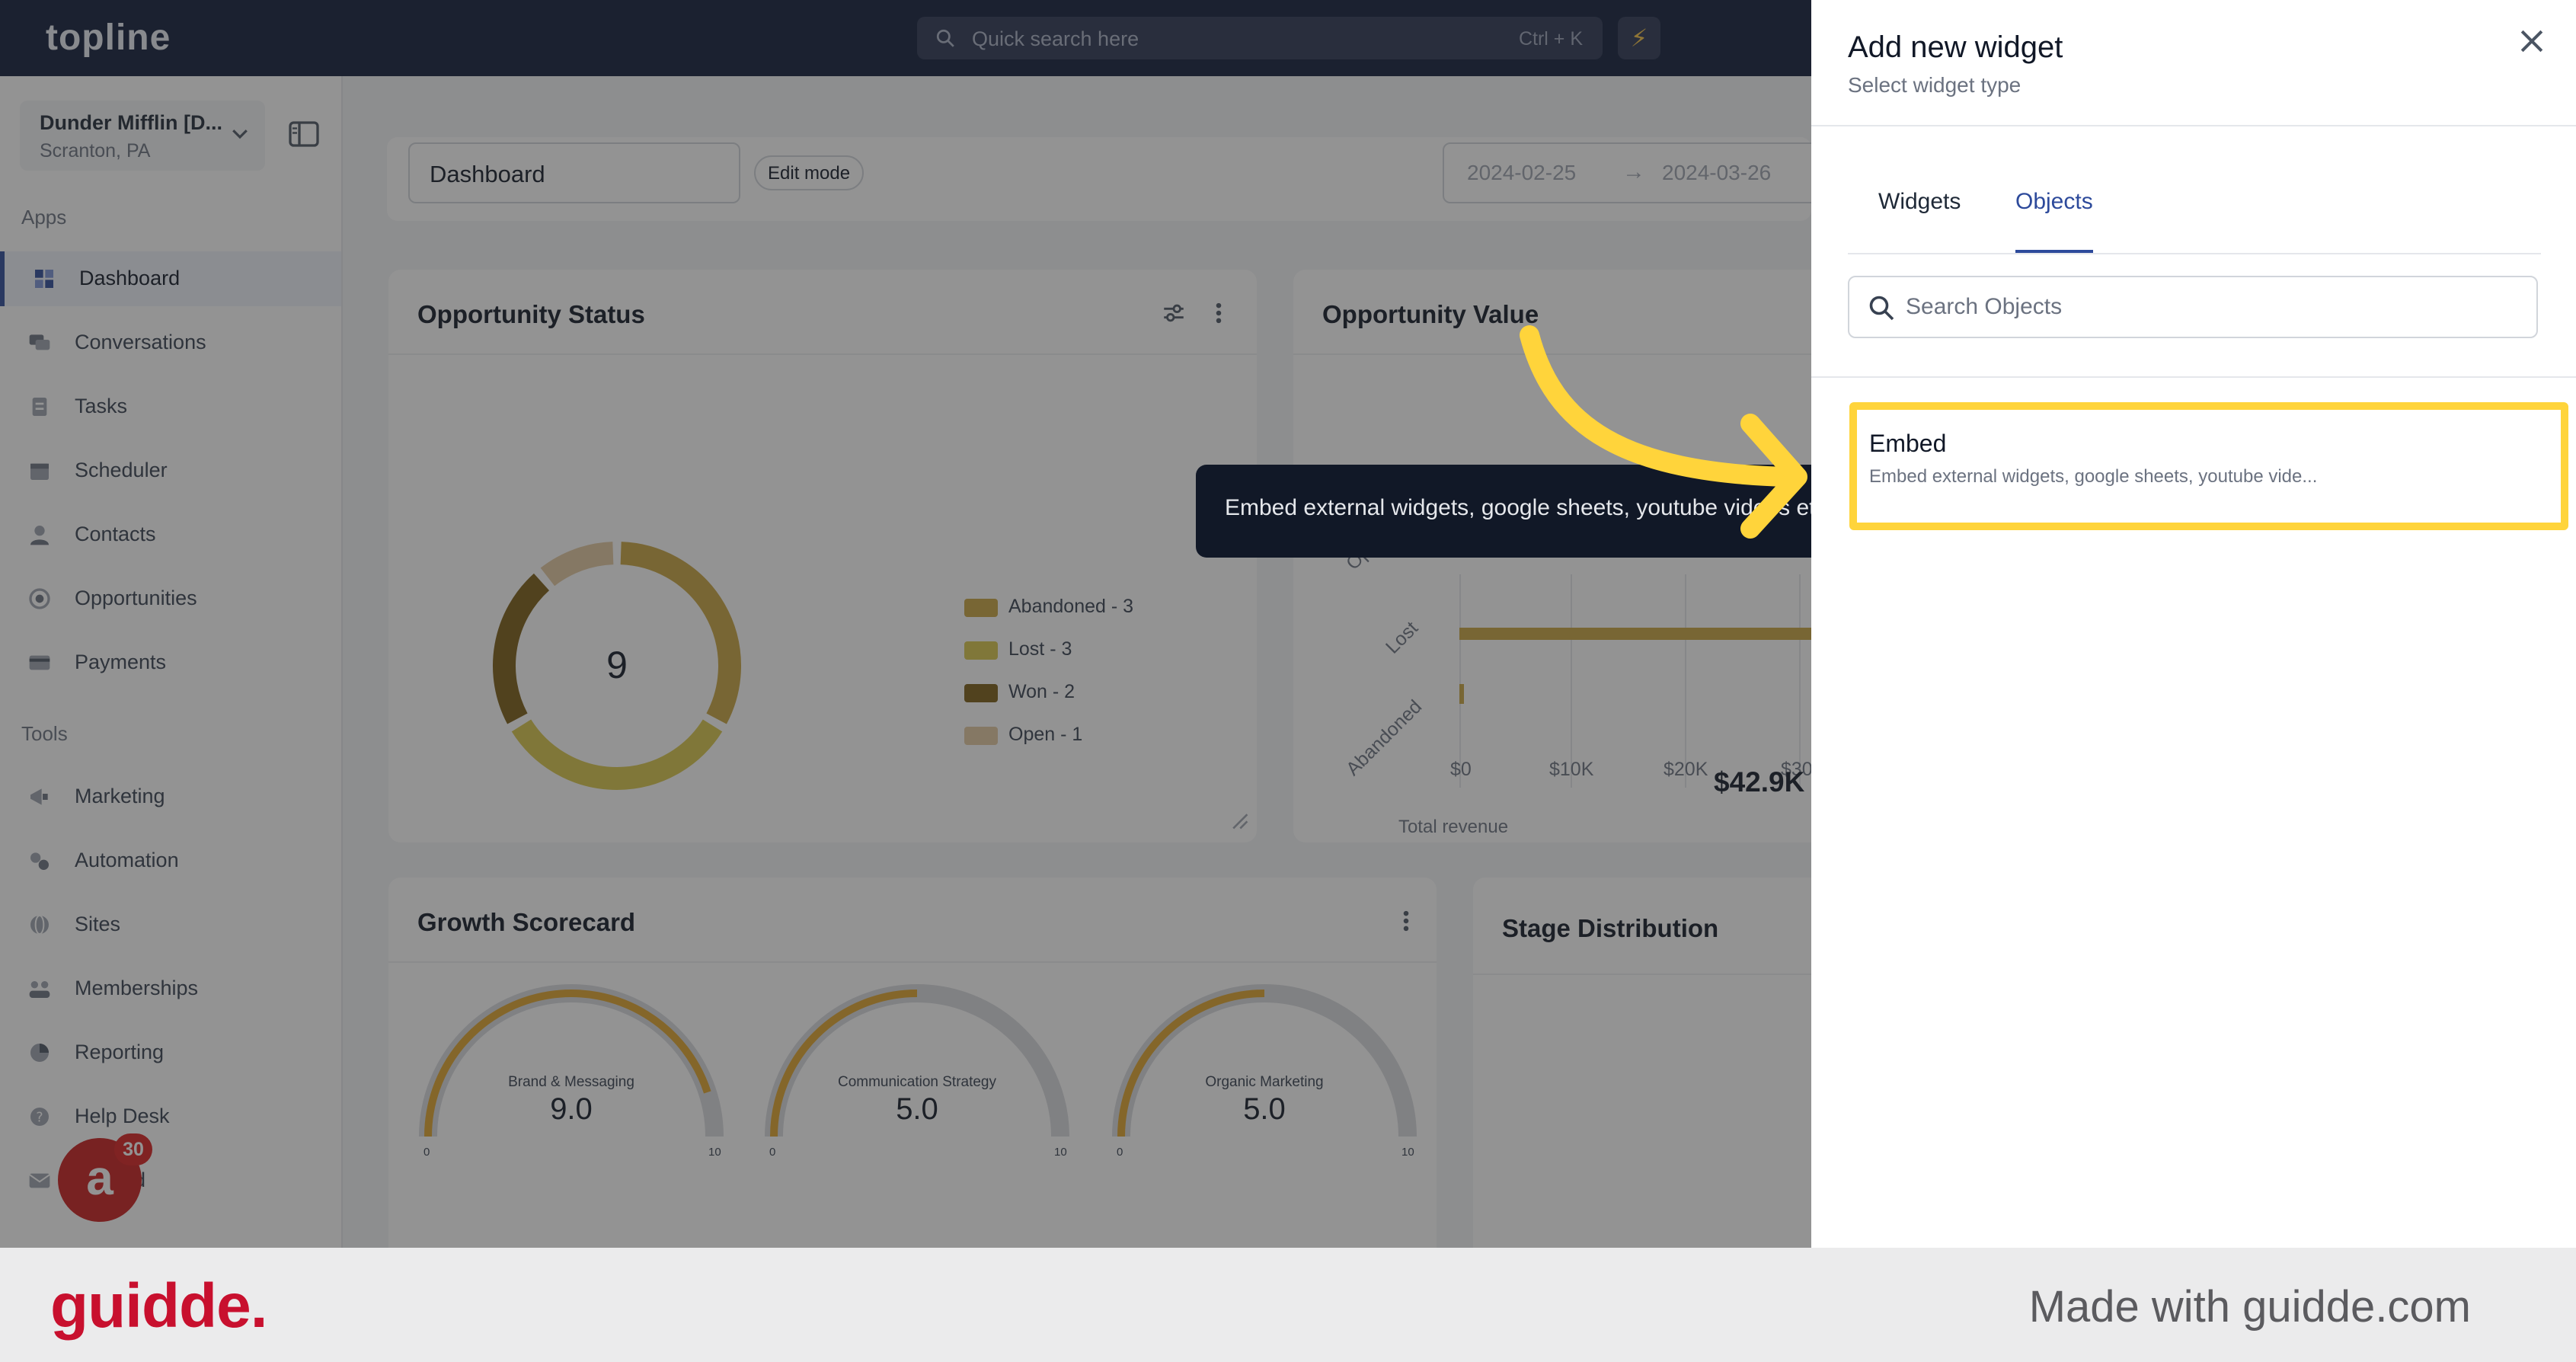 The height and width of the screenshot is (1362, 2576). Describe the element at coordinates (2054, 251) in the screenshot. I see `active-tab-indicator` at that location.